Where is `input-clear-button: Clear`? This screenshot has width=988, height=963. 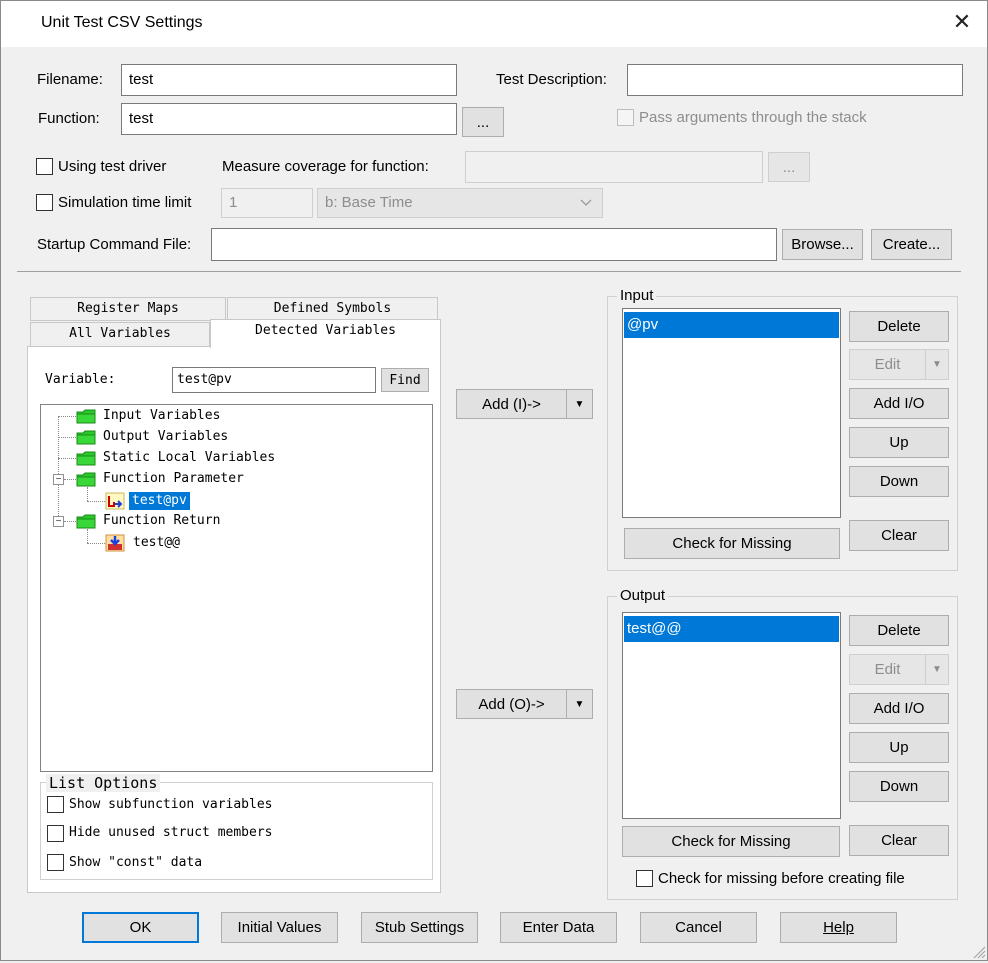 input-clear-button: Clear is located at coordinates (899, 535).